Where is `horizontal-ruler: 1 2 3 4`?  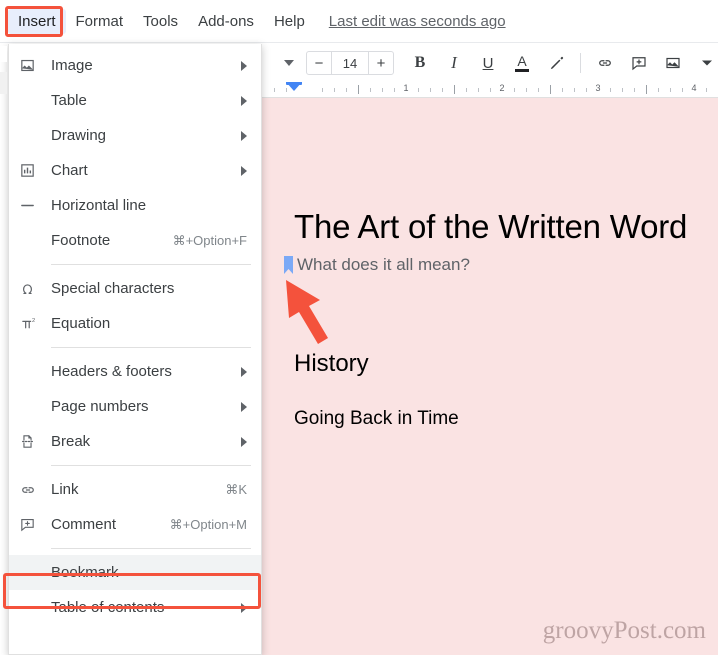
horizontal-ruler: 1 2 3 4 is located at coordinates (490, 90).